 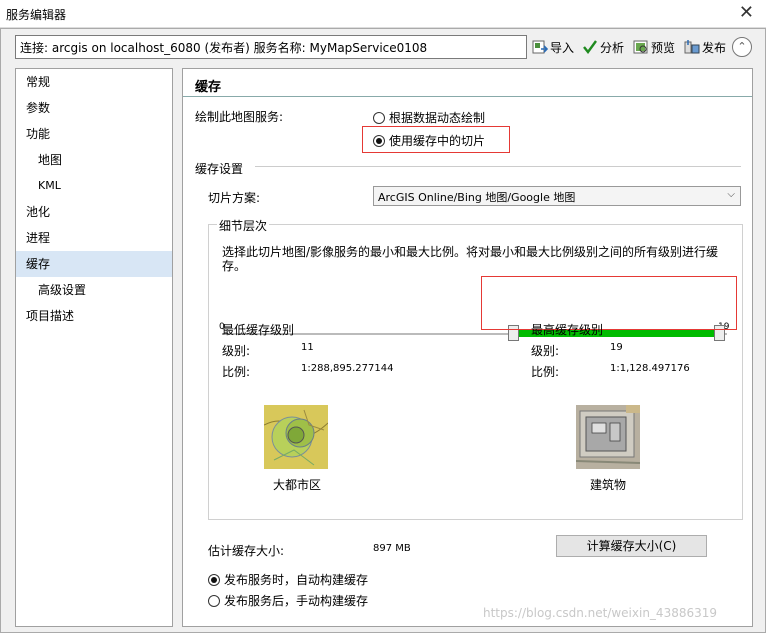 I want to click on sidebar-item-kml: KML, so click(x=94, y=186).